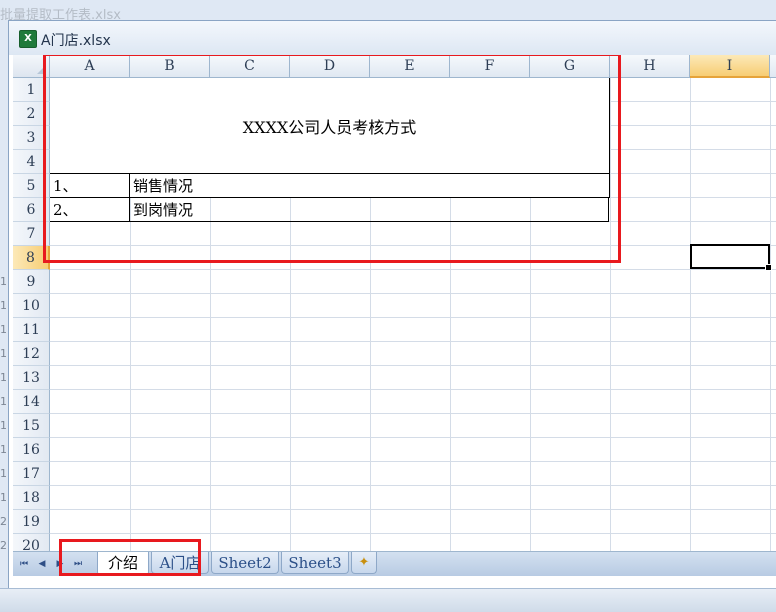  What do you see at coordinates (31, 474) in the screenshot?
I see `row-header-17: 17` at bounding box center [31, 474].